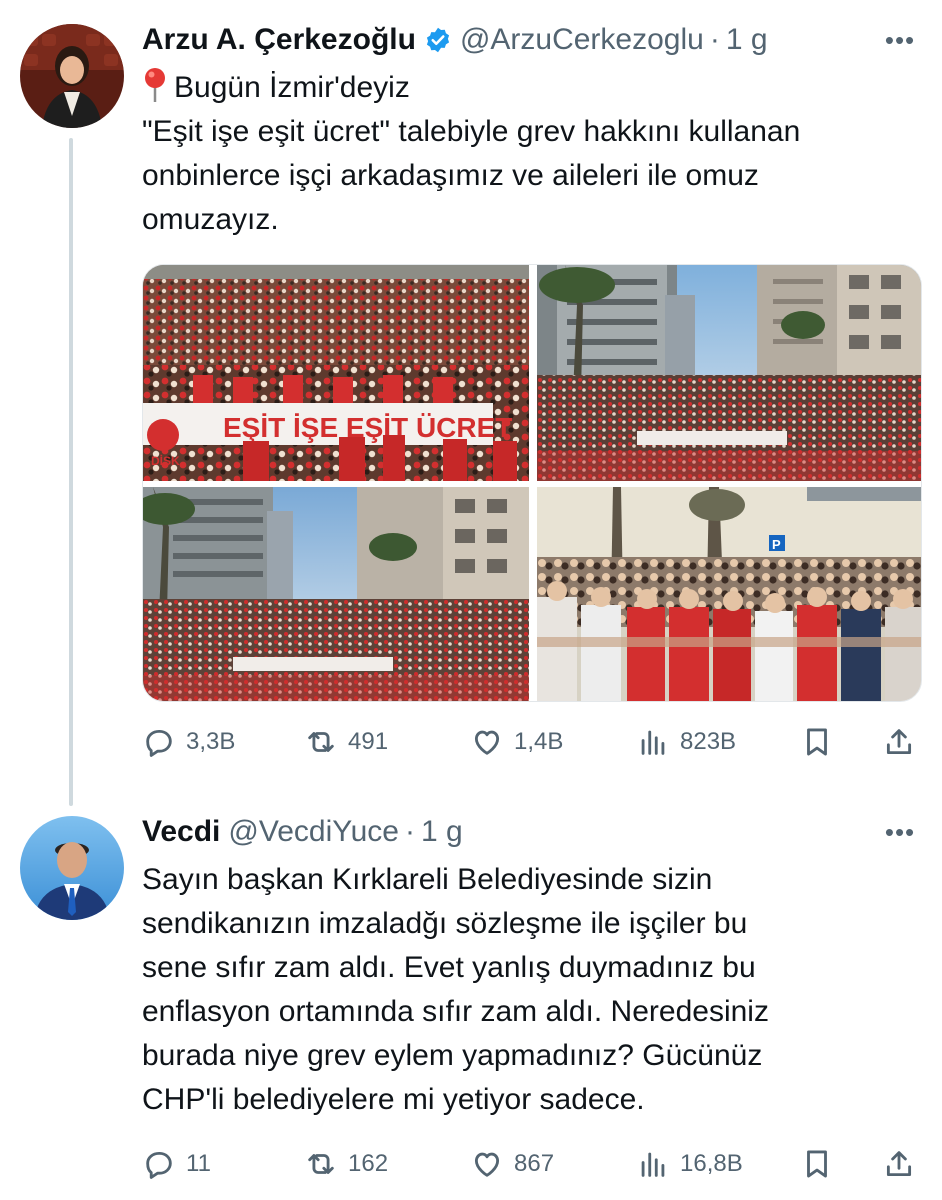 The image size is (942, 1200). I want to click on tweet-header: Vecdi @VecdiYuce · 1 g, so click(302, 832).